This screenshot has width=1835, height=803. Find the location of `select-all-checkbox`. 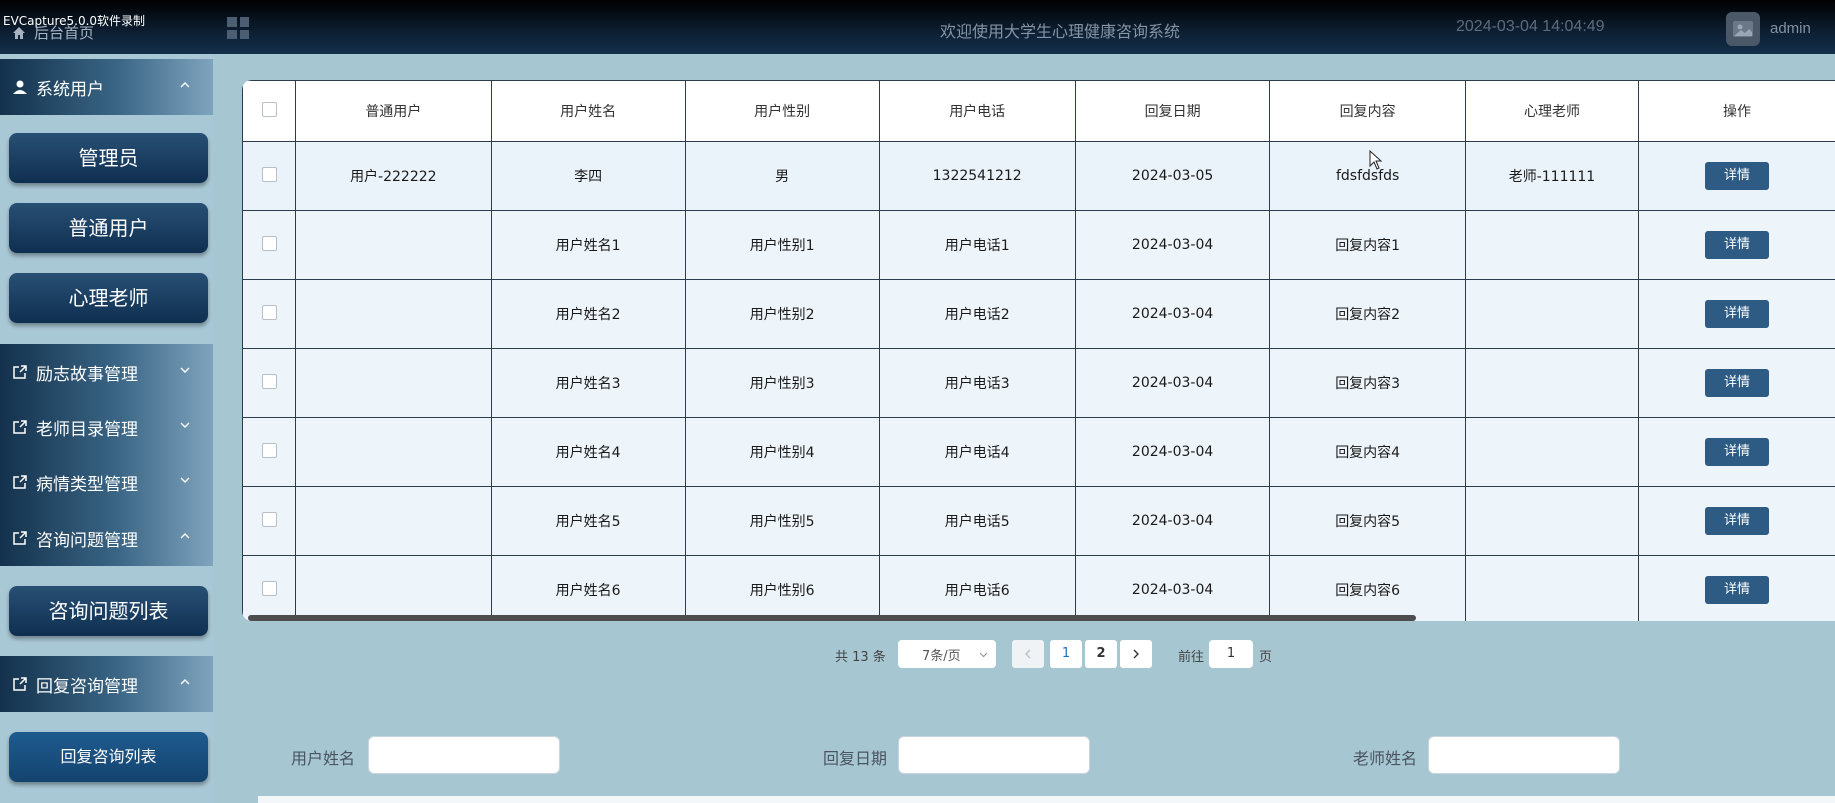

select-all-checkbox is located at coordinates (269, 109).